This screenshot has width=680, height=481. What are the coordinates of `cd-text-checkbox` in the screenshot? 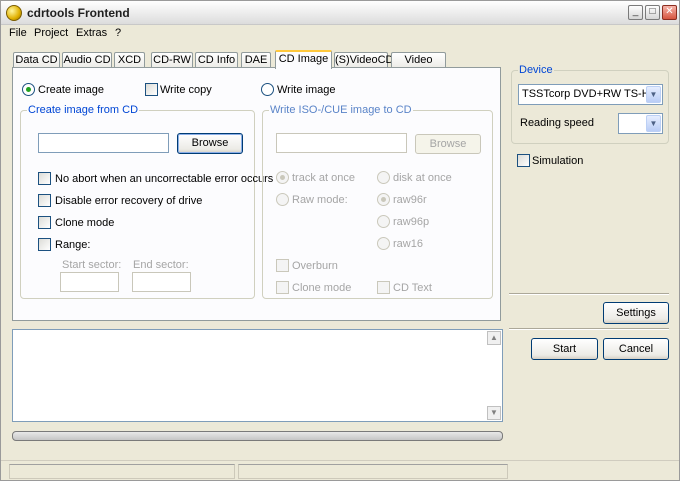 It's located at (383, 287).